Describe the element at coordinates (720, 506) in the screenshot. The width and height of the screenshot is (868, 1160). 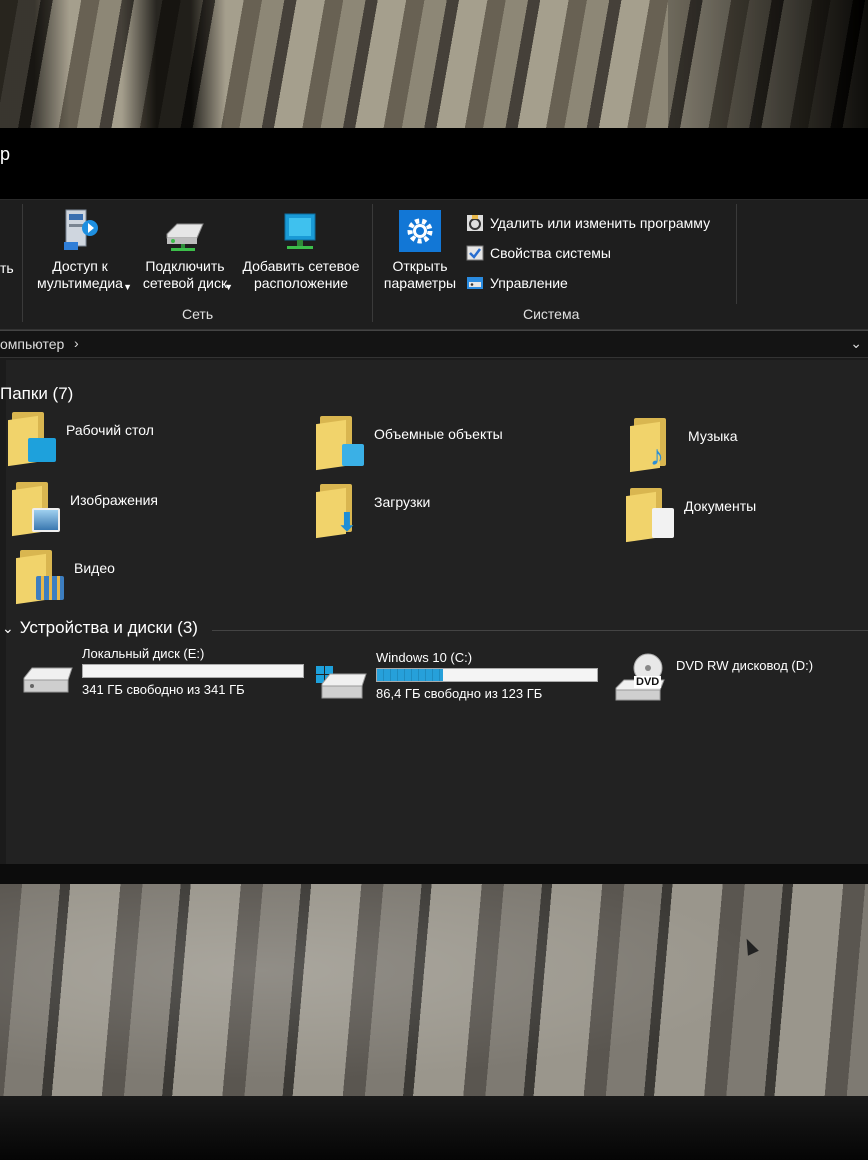
I see `folder-name: Документы` at that location.